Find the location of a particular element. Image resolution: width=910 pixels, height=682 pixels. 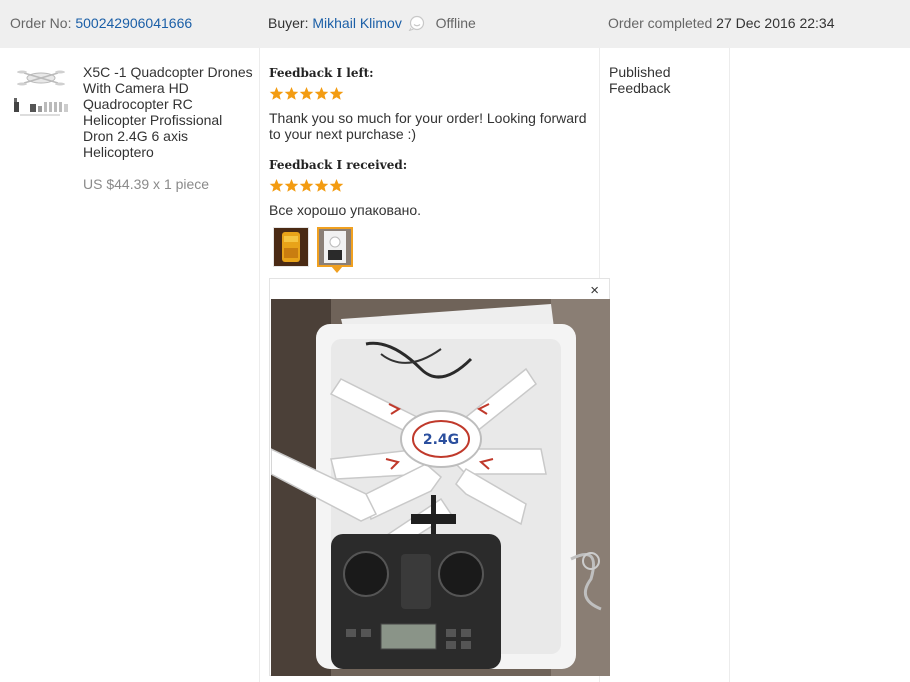

buyer-name-link: Mikhail Klimov is located at coordinates (356, 23).